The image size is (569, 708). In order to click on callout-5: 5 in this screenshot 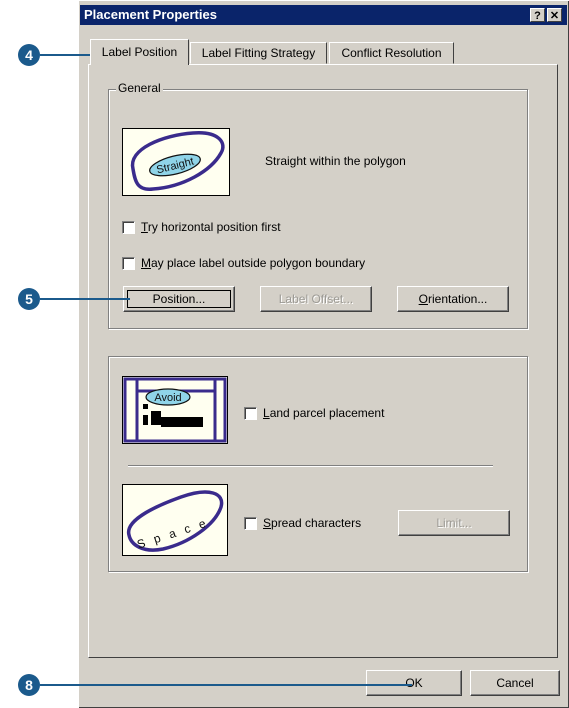, I will do `click(29, 299)`.